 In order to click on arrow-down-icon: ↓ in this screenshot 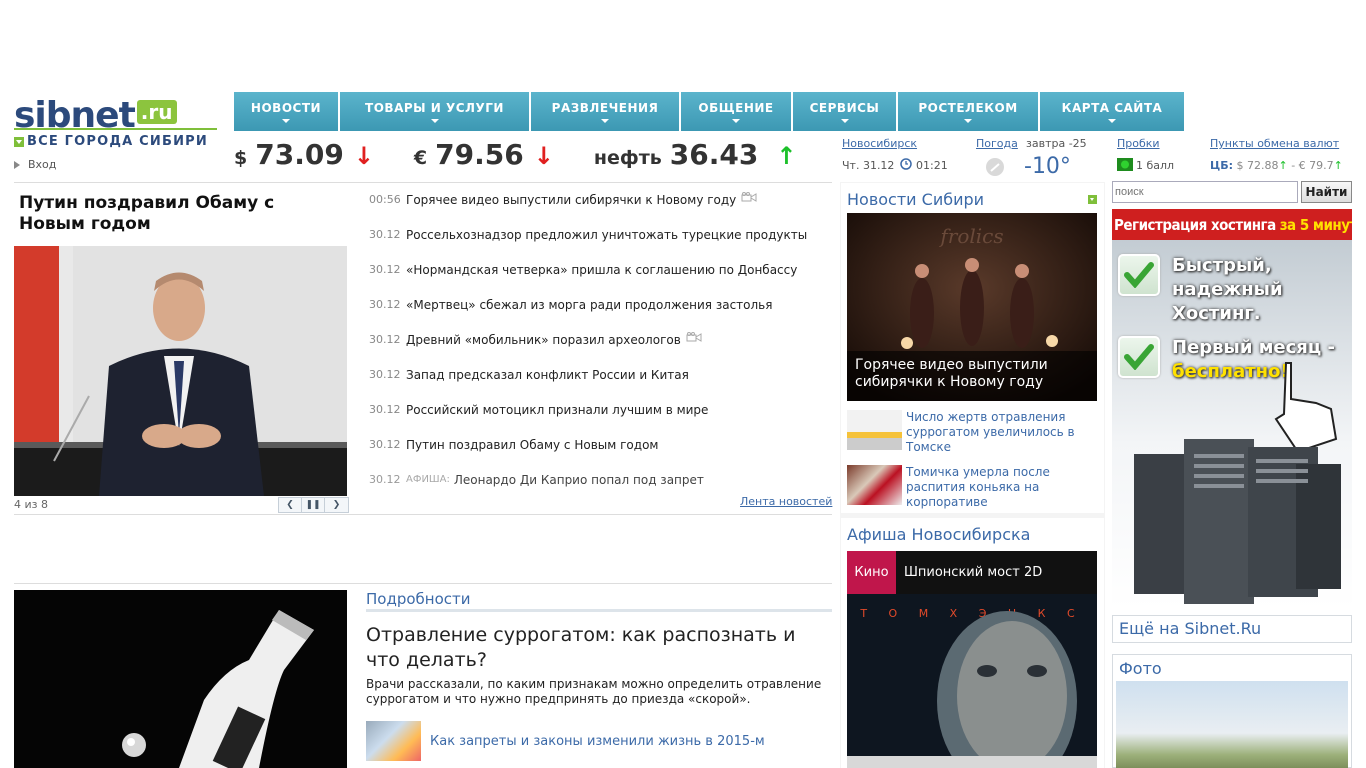, I will do `click(543, 156)`.